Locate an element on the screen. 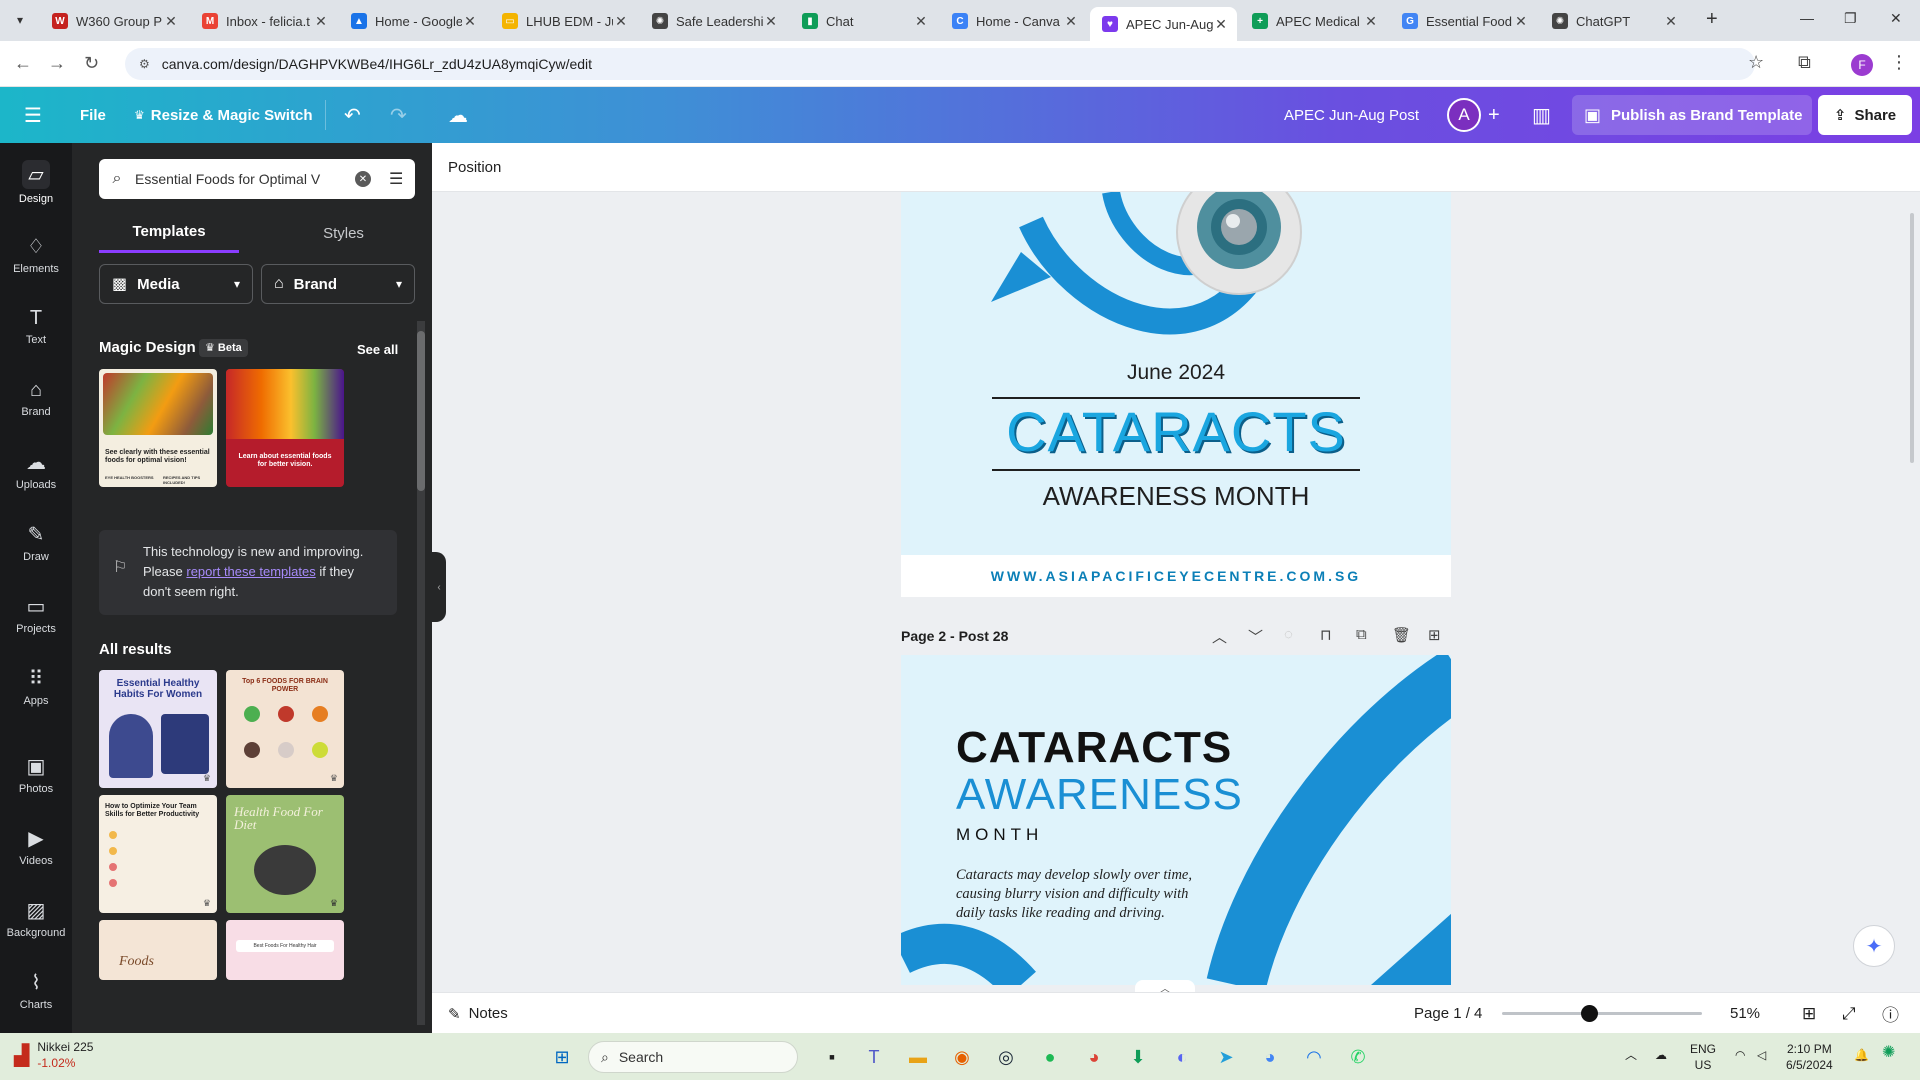 This screenshot has width=1920, height=1080. canvas-scrollbar is located at coordinates (1912, 338).